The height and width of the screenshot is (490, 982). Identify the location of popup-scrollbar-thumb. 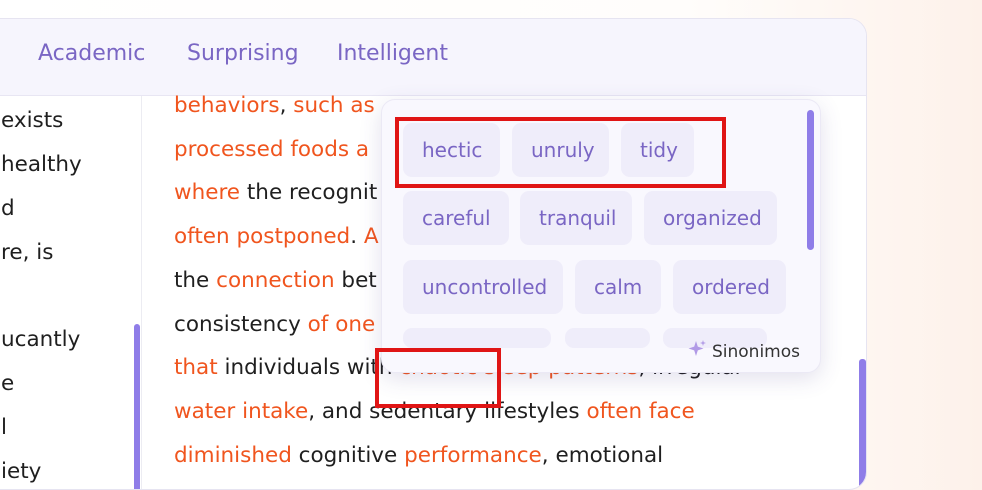
(810, 180).